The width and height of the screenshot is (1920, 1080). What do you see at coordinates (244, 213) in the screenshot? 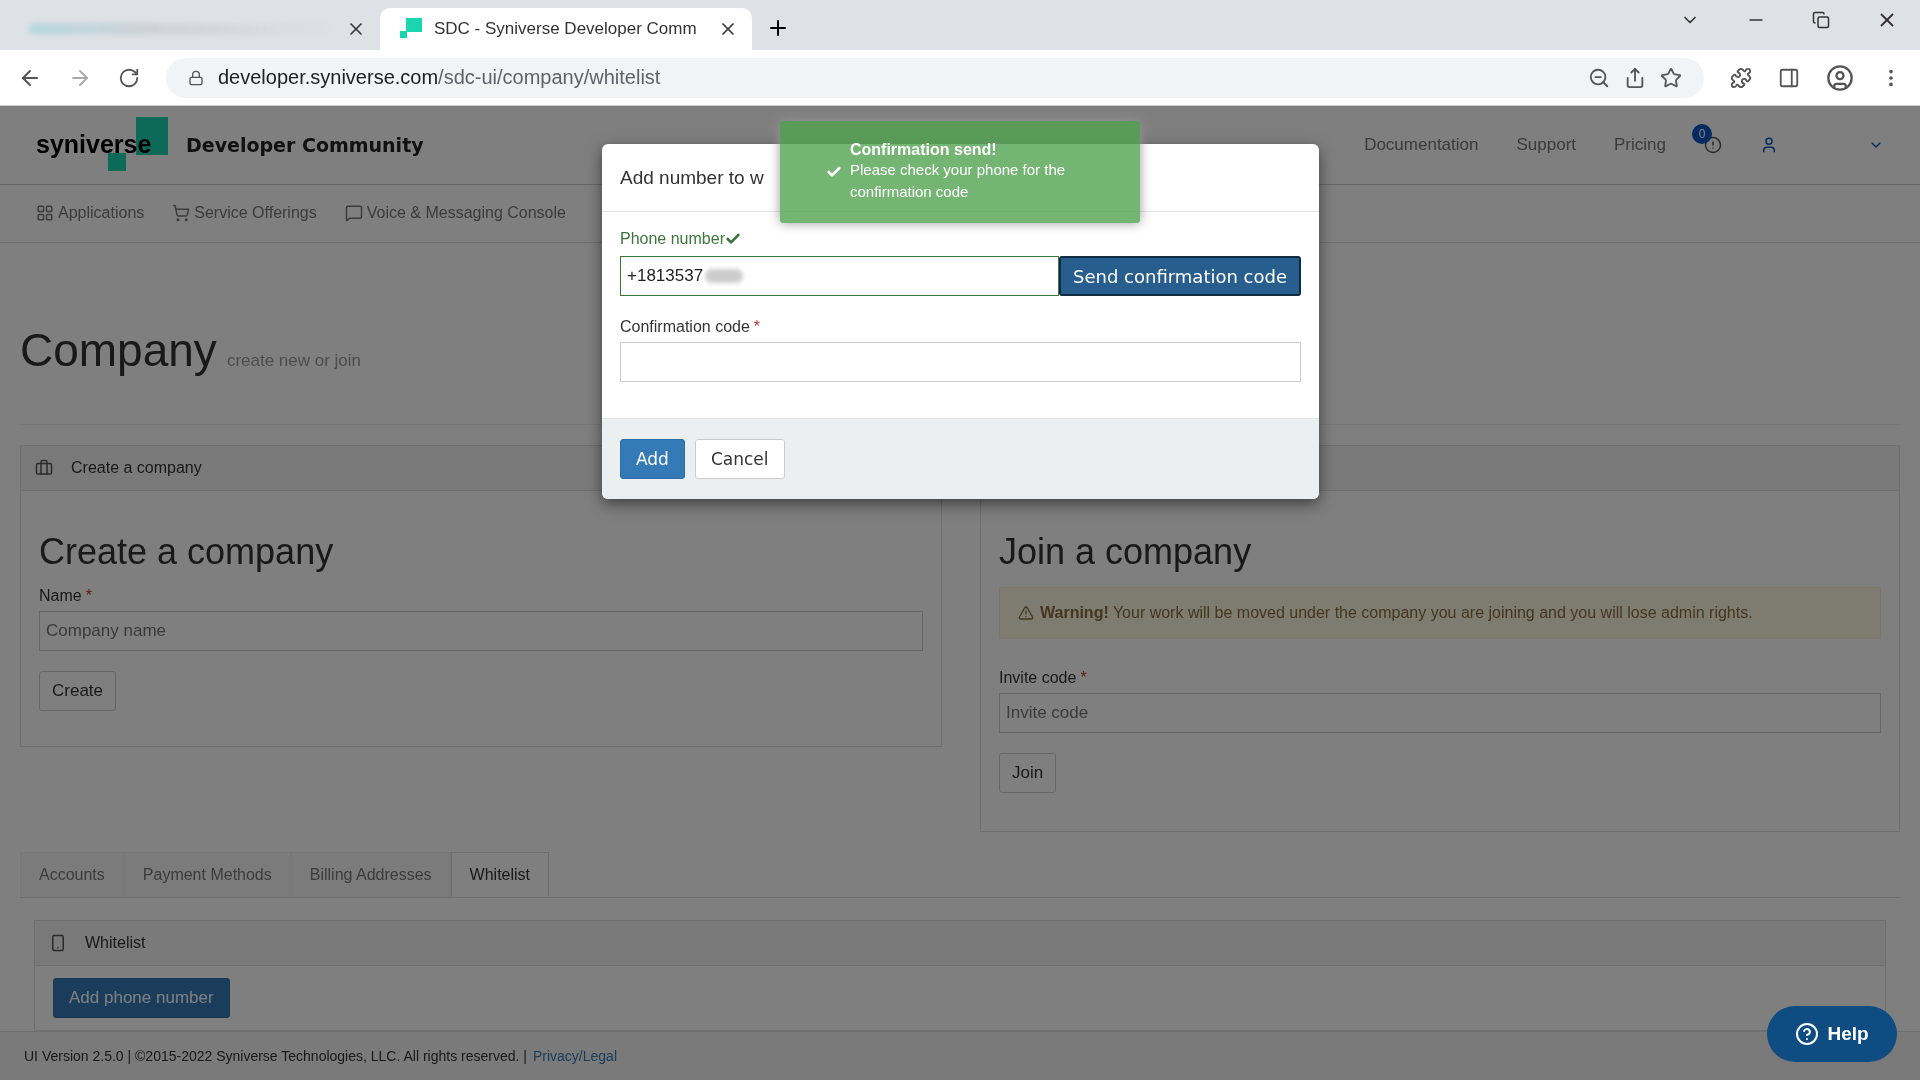
I see `nav-link: Service Offerings` at bounding box center [244, 213].